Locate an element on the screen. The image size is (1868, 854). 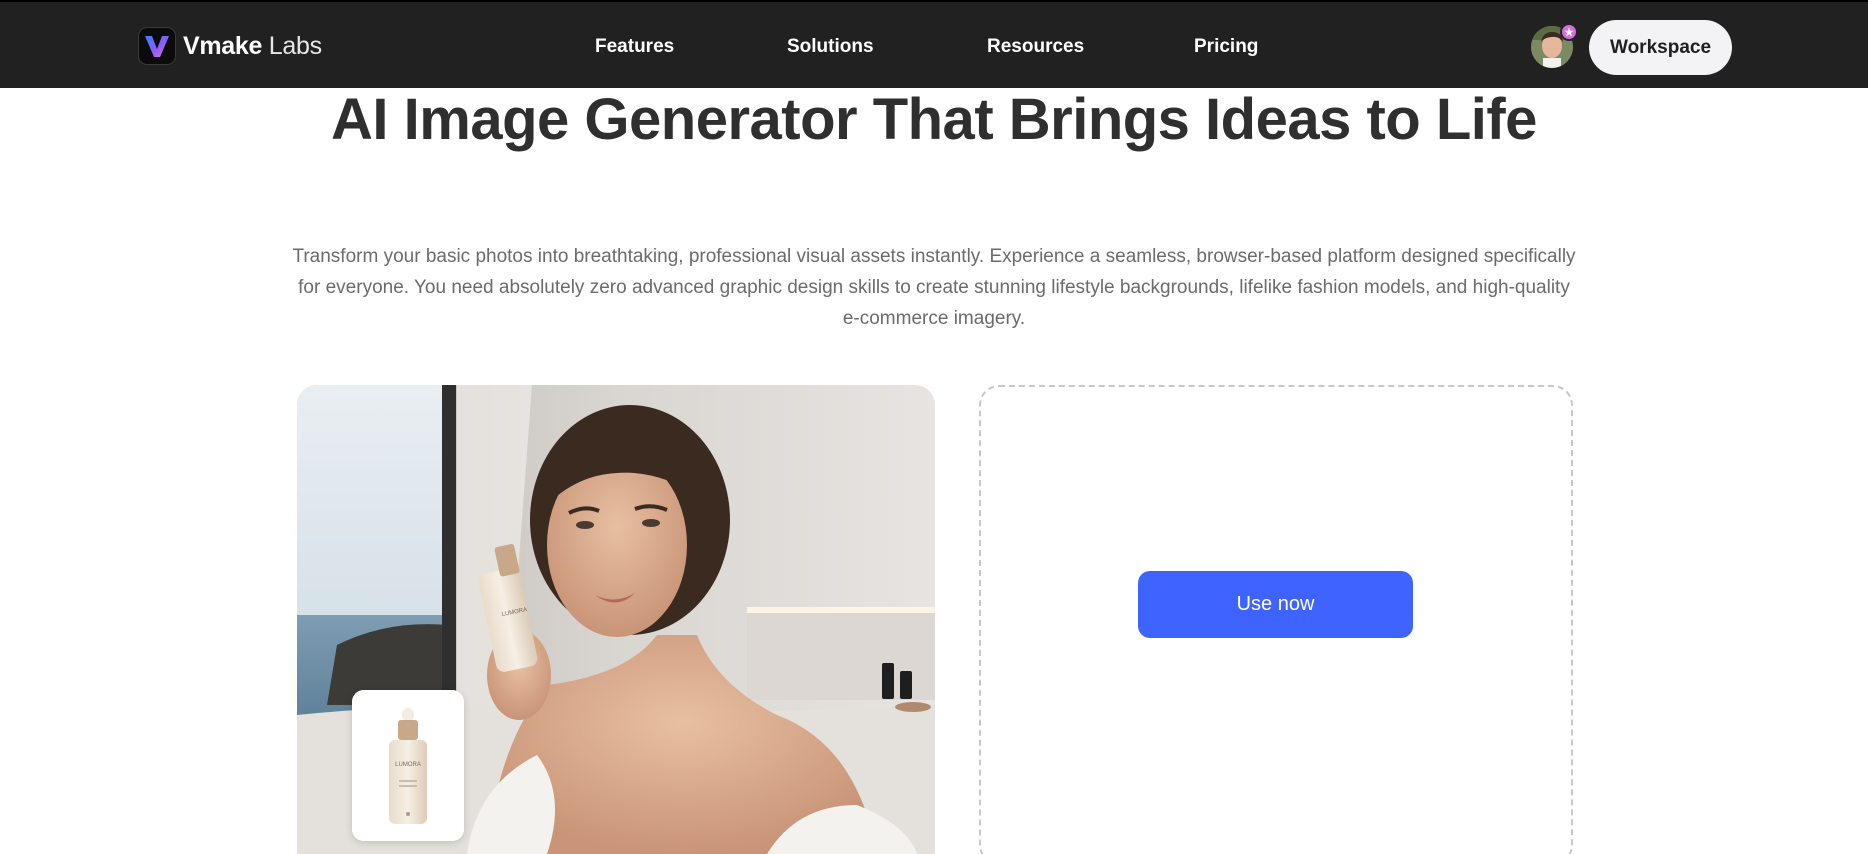
nav-features: Features is located at coordinates (634, 47).